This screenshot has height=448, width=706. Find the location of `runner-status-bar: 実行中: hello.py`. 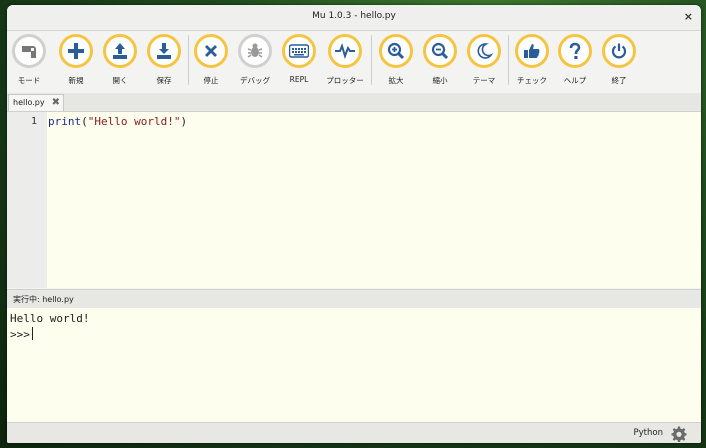

runner-status-bar: 実行中: hello.py is located at coordinates (354, 299).